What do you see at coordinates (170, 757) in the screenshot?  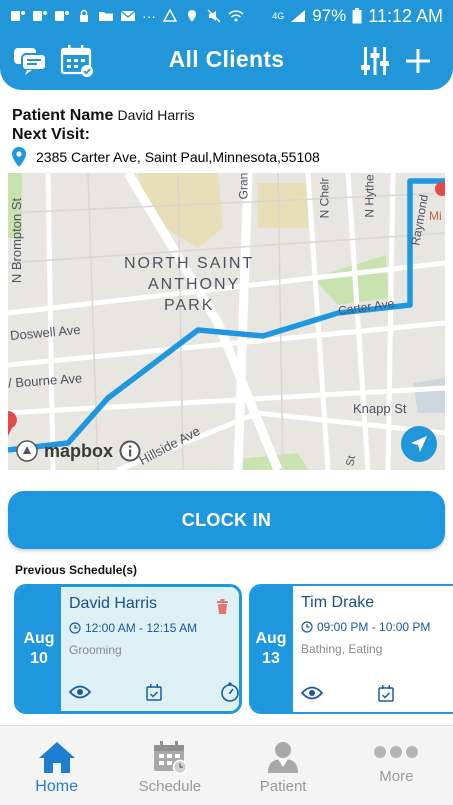 I see `schedule-icon` at bounding box center [170, 757].